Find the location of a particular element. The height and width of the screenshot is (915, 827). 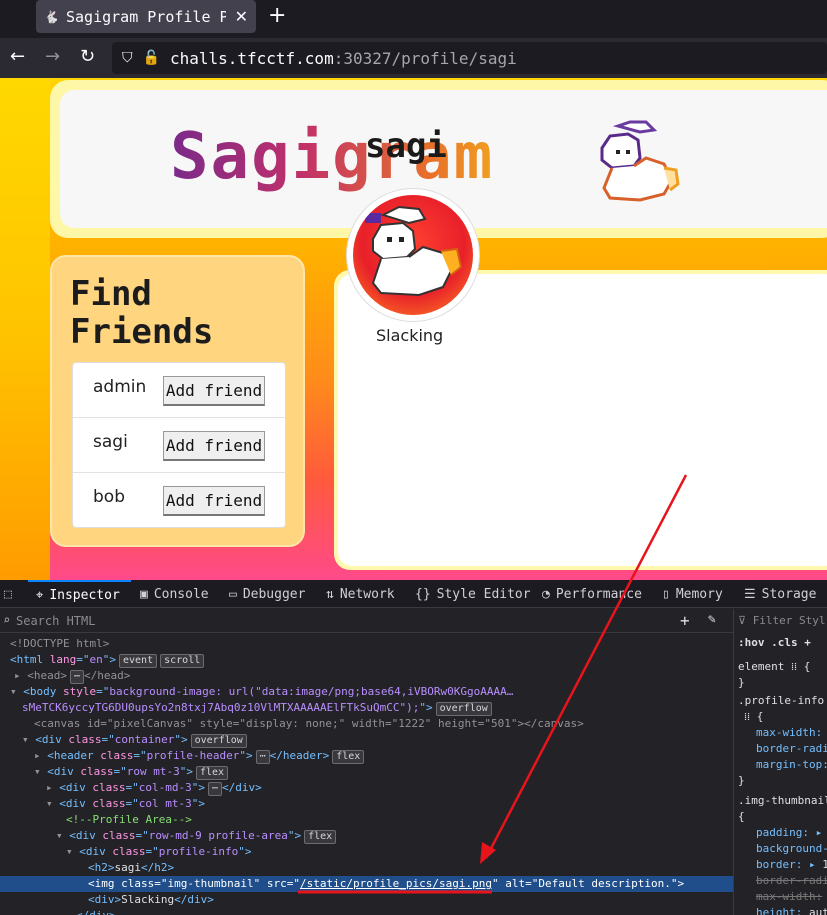

tree-node: ▾ <div class="profile-info"> is located at coordinates (366, 852).